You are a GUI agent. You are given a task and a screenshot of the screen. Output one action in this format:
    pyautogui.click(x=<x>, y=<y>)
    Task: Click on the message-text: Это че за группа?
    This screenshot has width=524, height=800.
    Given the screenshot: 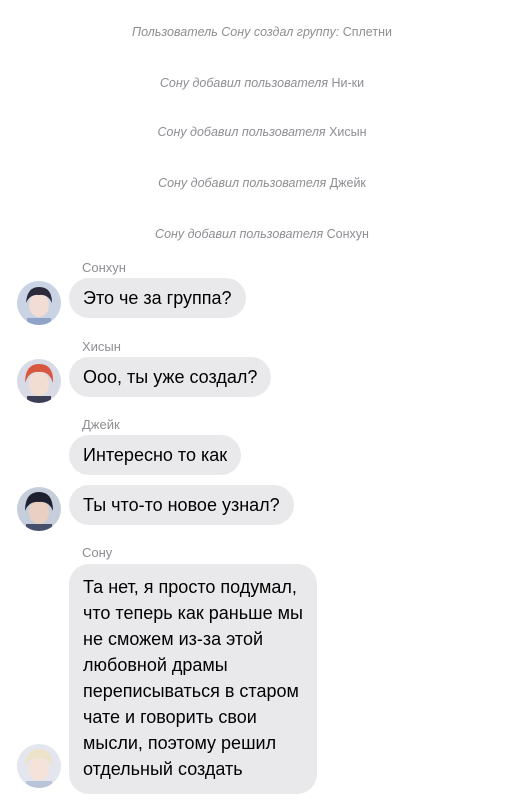 What is the action you would take?
    pyautogui.click(x=157, y=298)
    